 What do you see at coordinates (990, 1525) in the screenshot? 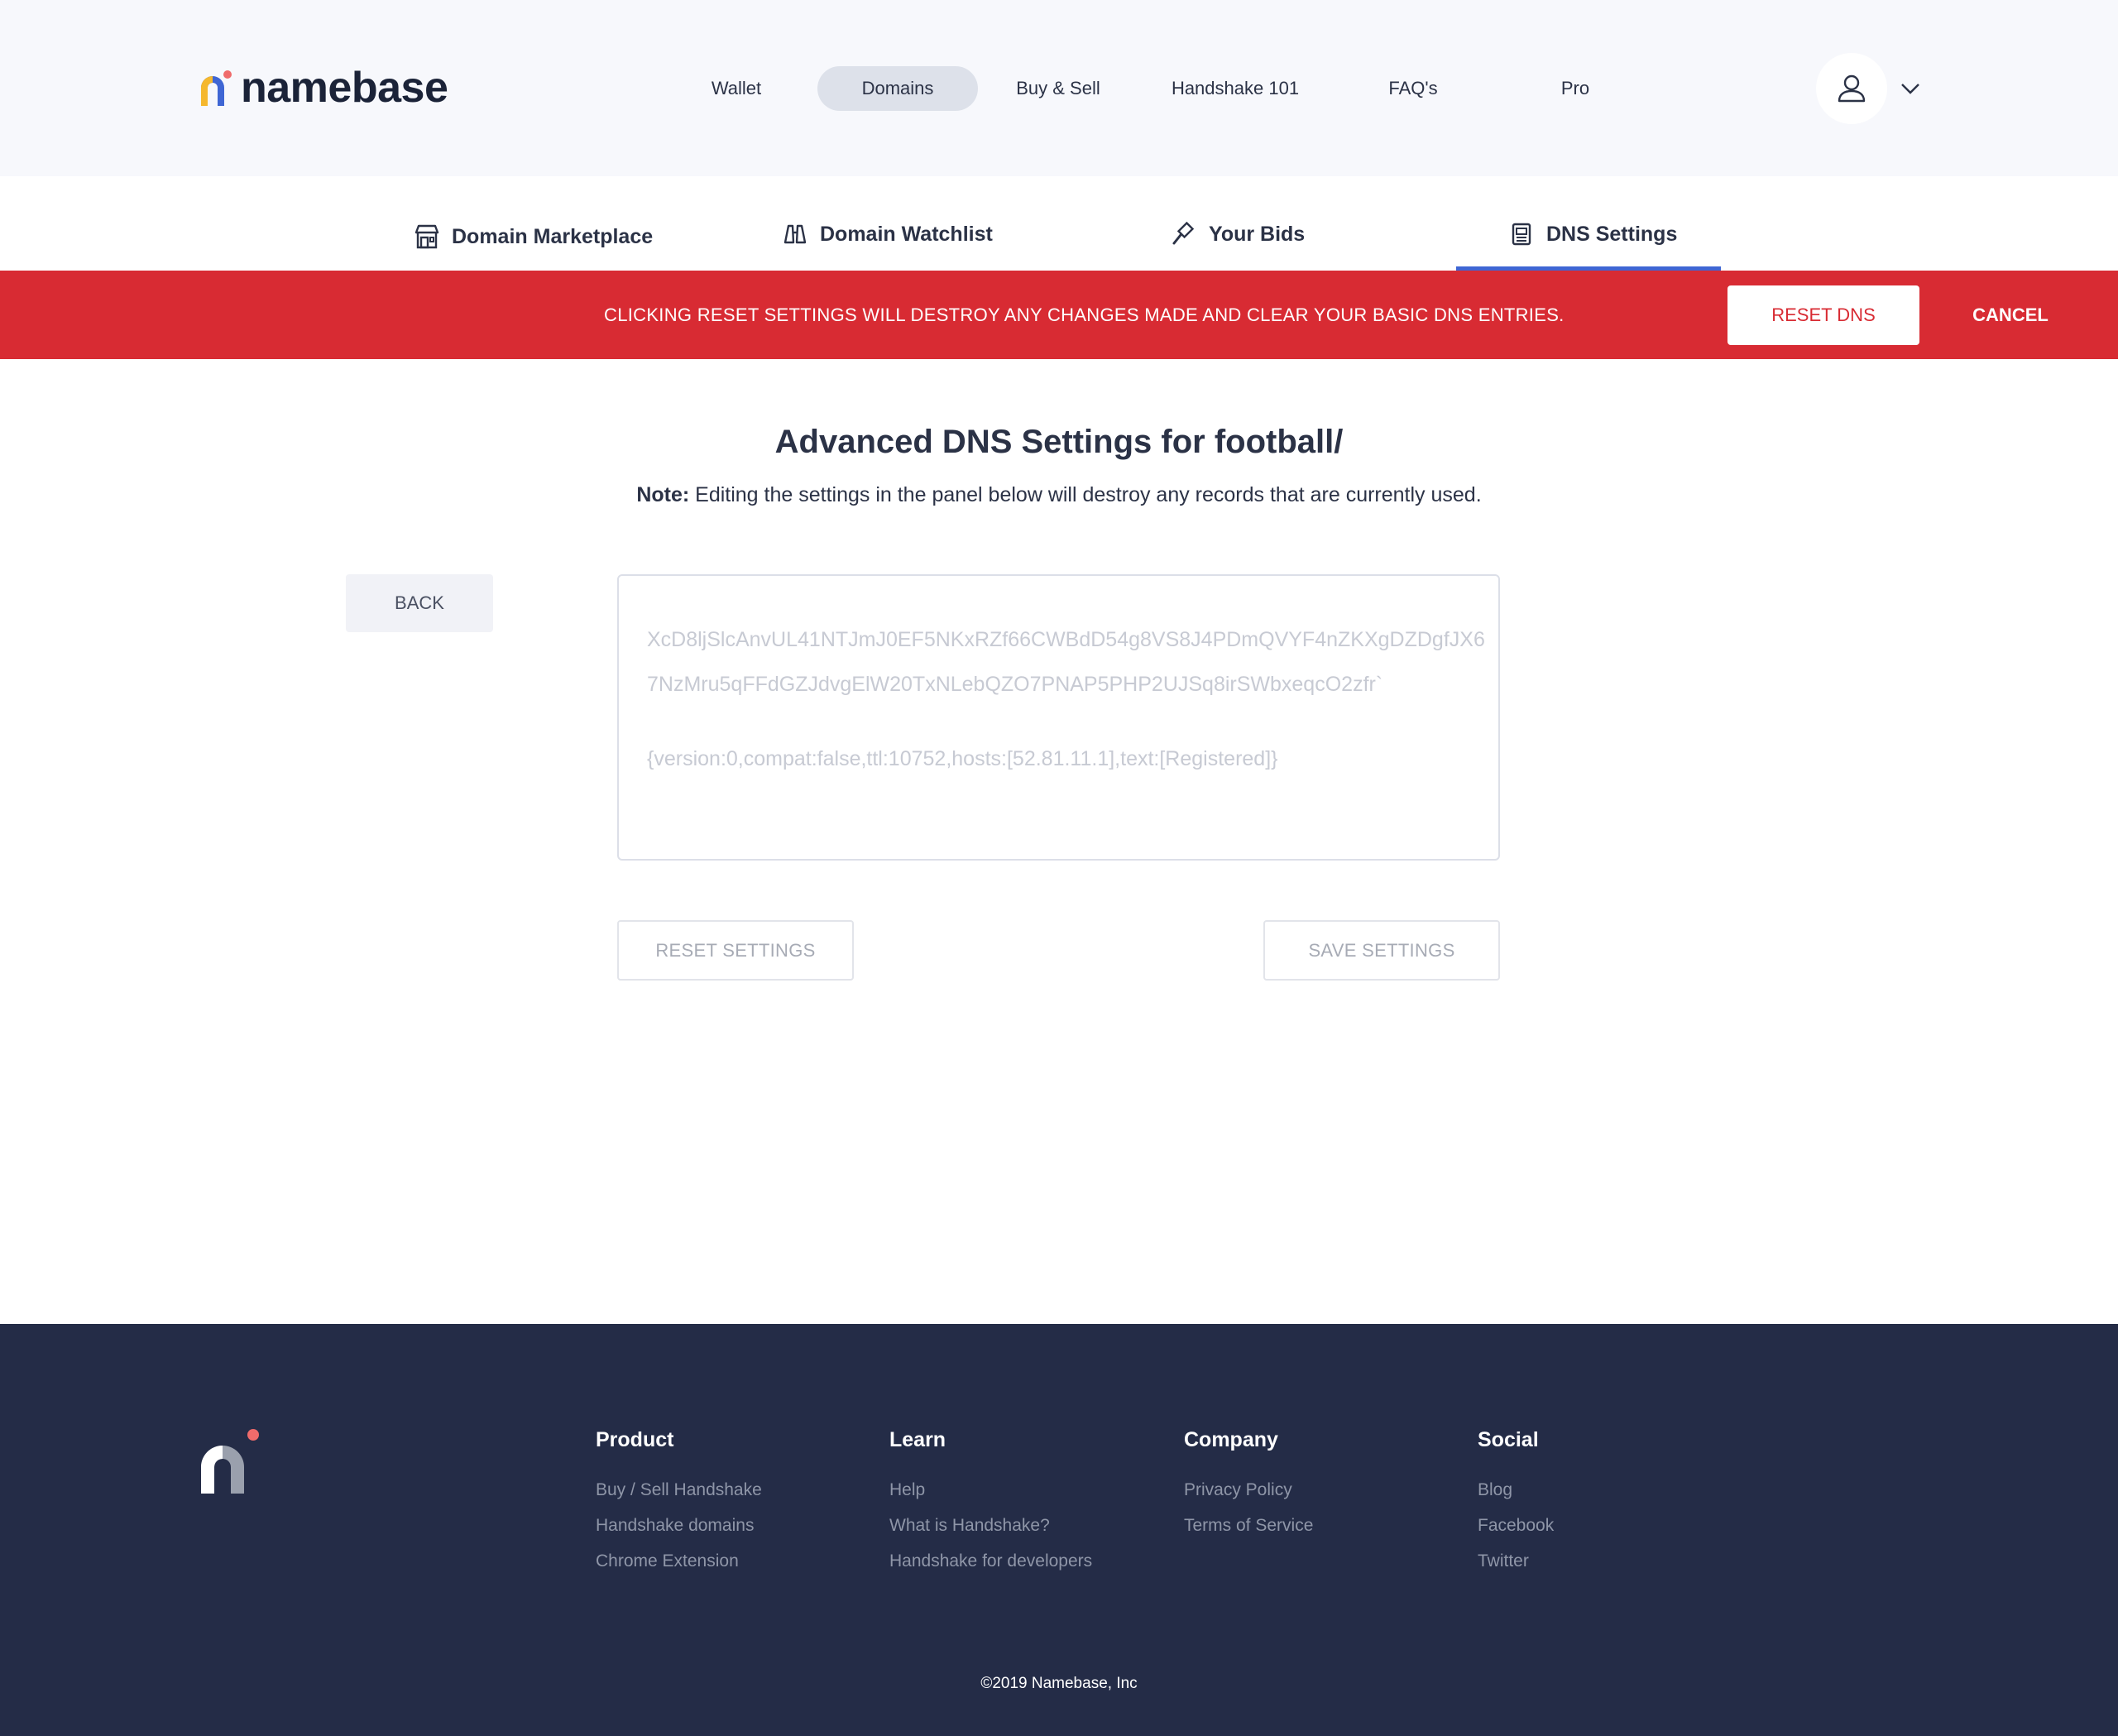
I see `footer-link: What is Handshake?` at bounding box center [990, 1525].